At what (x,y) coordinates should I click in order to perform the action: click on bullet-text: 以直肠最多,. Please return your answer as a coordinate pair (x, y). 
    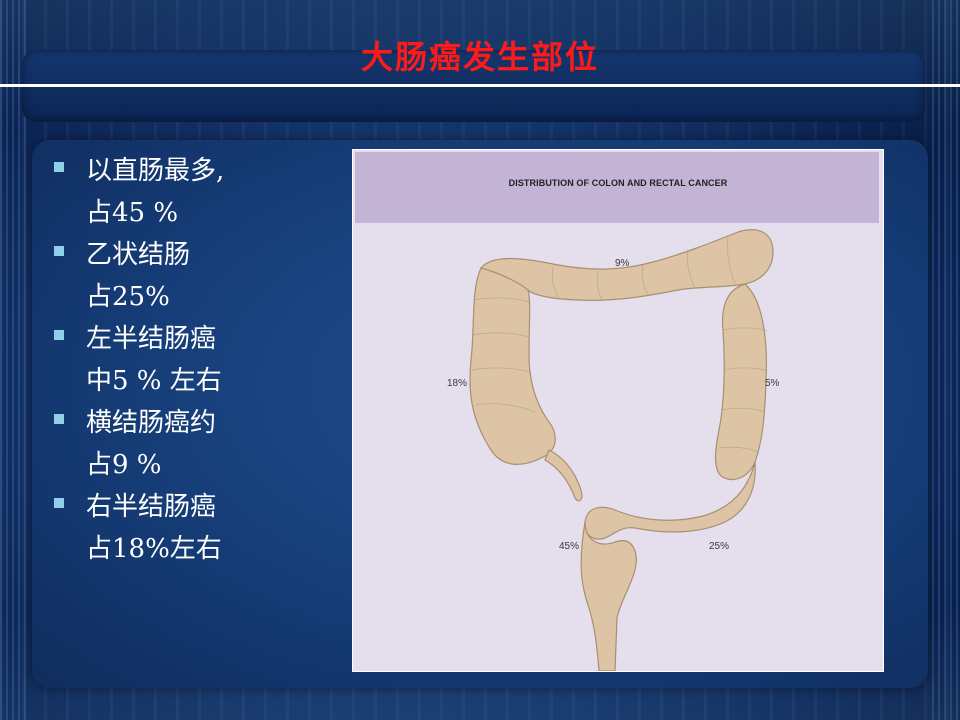
    Looking at the image, I should click on (155, 171).